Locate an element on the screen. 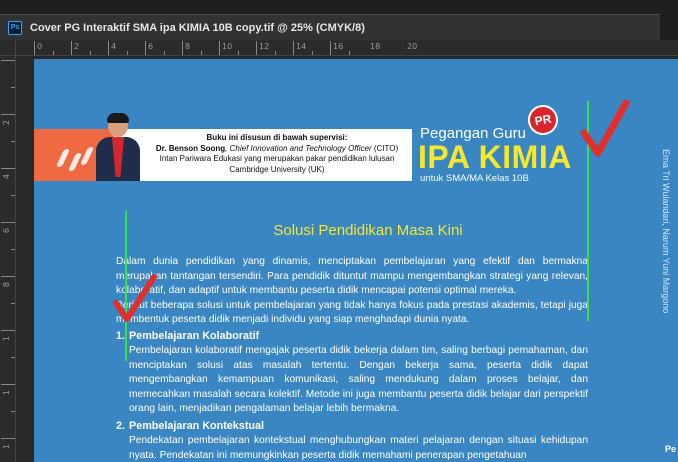  list-item-heading: 2. Pembelajaran Kontekstual is located at coordinates (352, 426).